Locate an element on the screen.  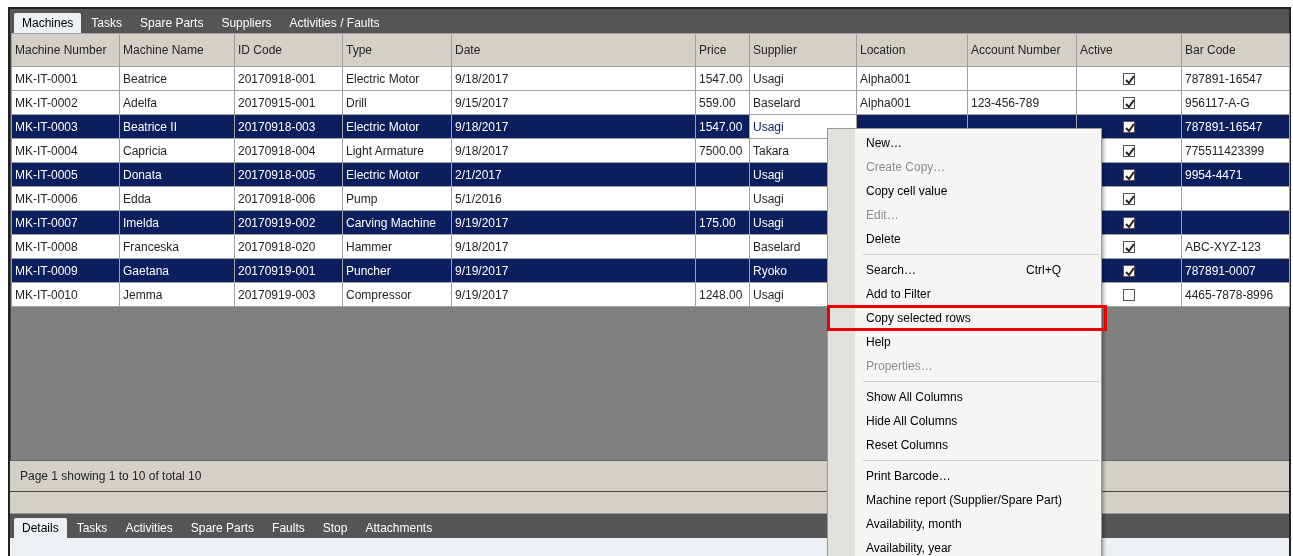
table-cell: MK-IT-0005 is located at coordinates (65, 174).